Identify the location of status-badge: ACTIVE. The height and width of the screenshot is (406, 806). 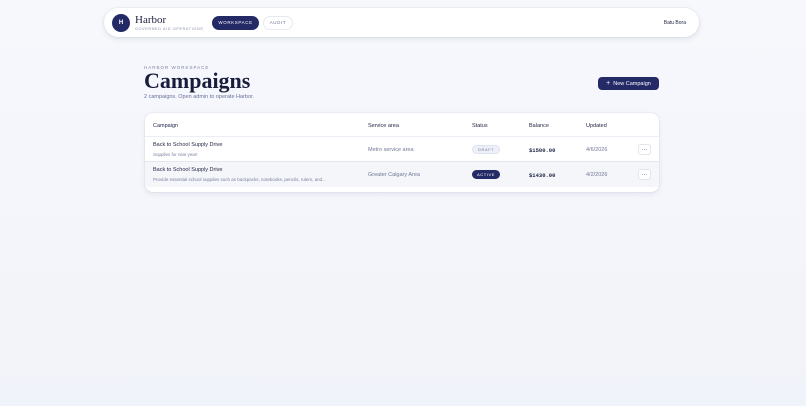
(486, 174).